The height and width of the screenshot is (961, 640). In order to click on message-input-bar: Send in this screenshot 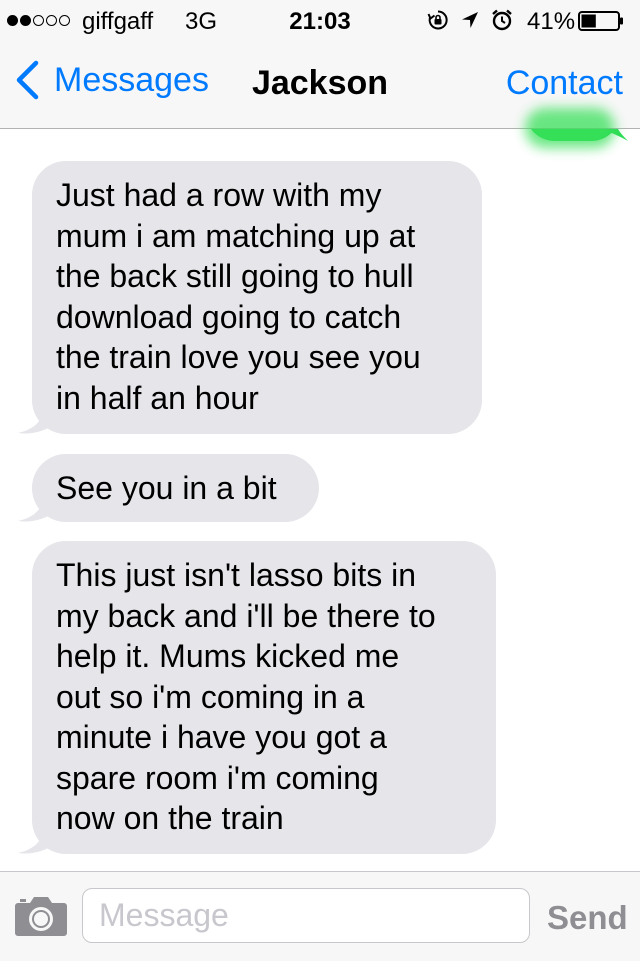, I will do `click(320, 916)`.